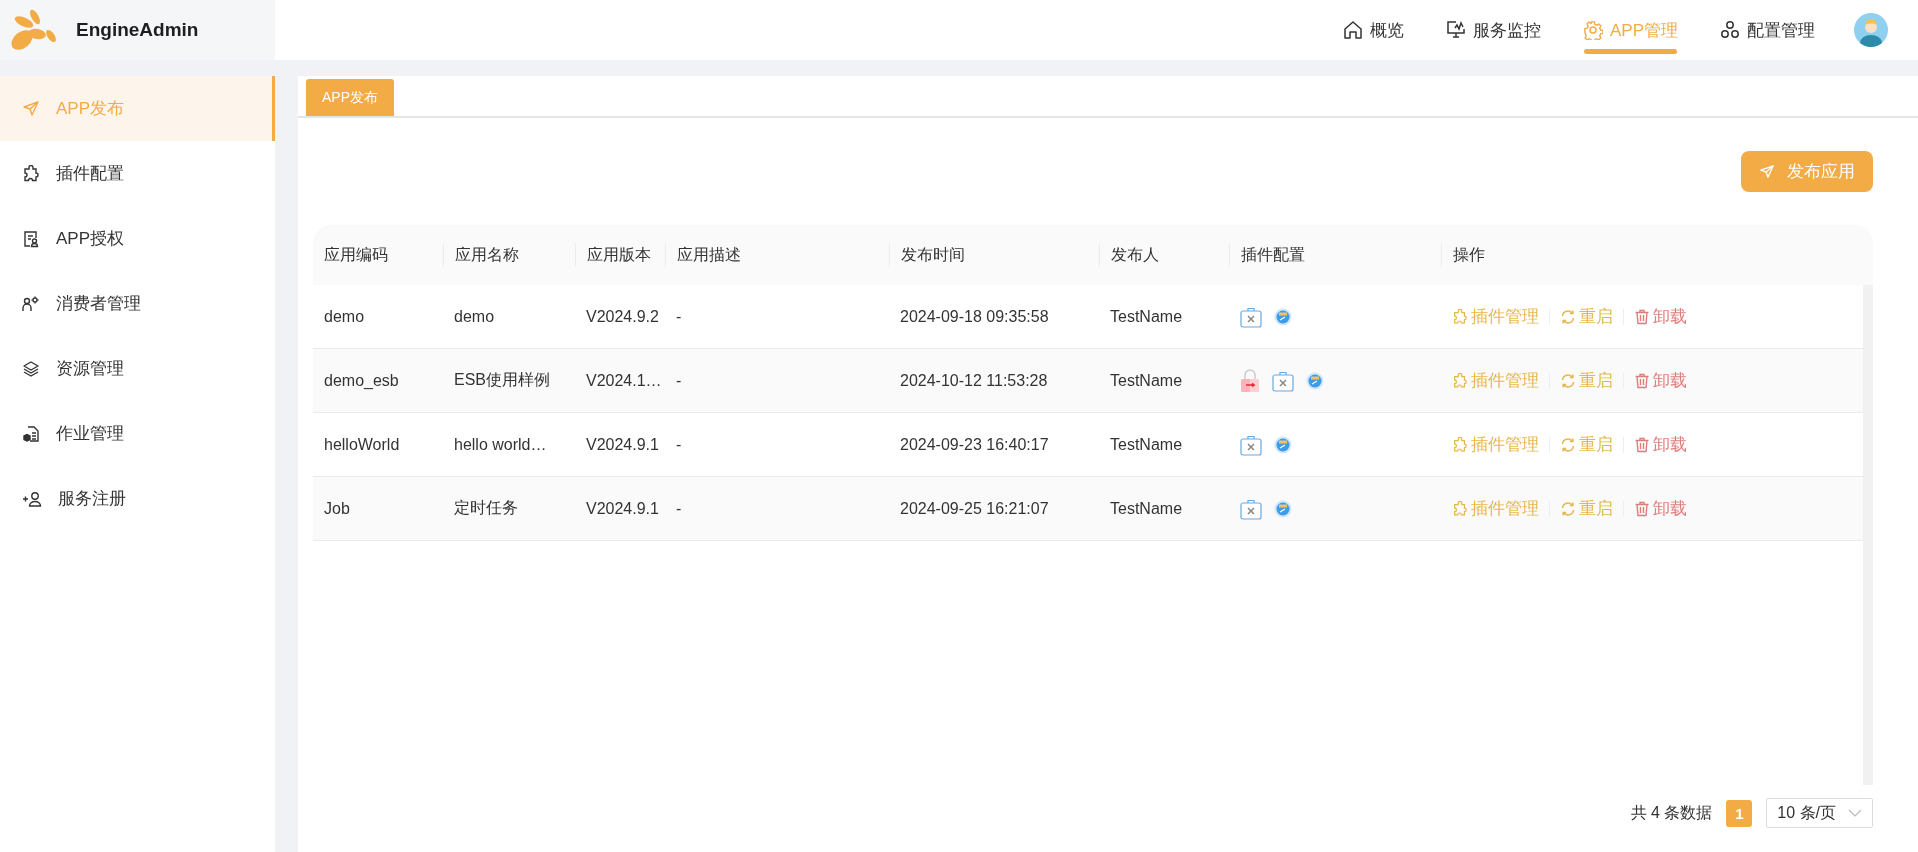 This screenshot has height=852, width=1918. I want to click on nav-tab: 配置管理, so click(1767, 30).